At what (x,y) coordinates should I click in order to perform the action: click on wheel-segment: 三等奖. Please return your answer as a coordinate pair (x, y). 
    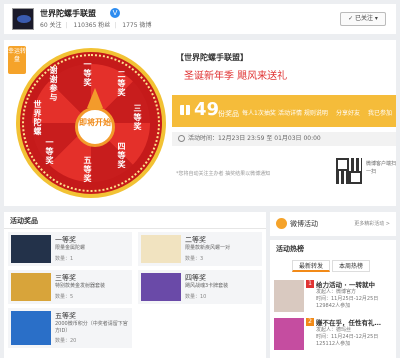
    Looking at the image, I should click on (137, 117).